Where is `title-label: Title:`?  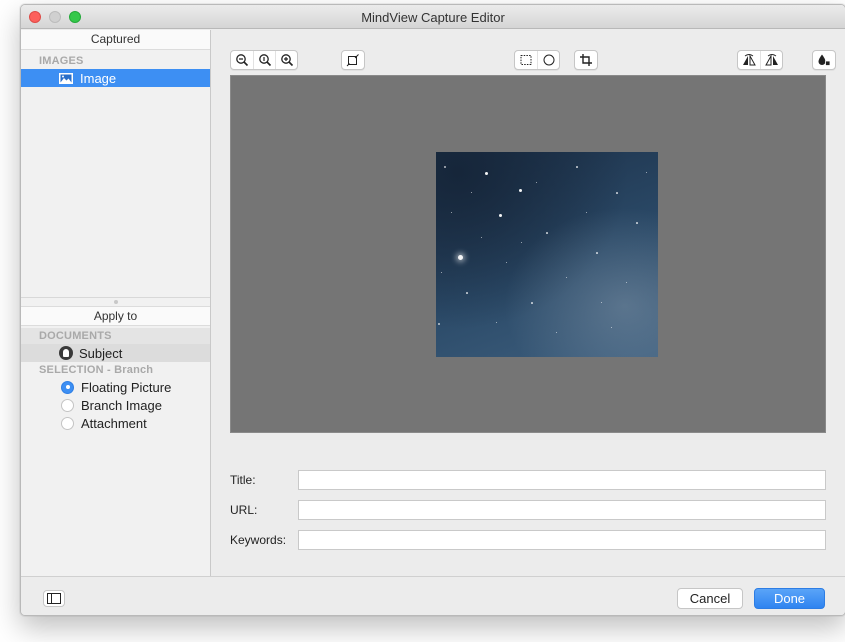 title-label: Title: is located at coordinates (243, 480).